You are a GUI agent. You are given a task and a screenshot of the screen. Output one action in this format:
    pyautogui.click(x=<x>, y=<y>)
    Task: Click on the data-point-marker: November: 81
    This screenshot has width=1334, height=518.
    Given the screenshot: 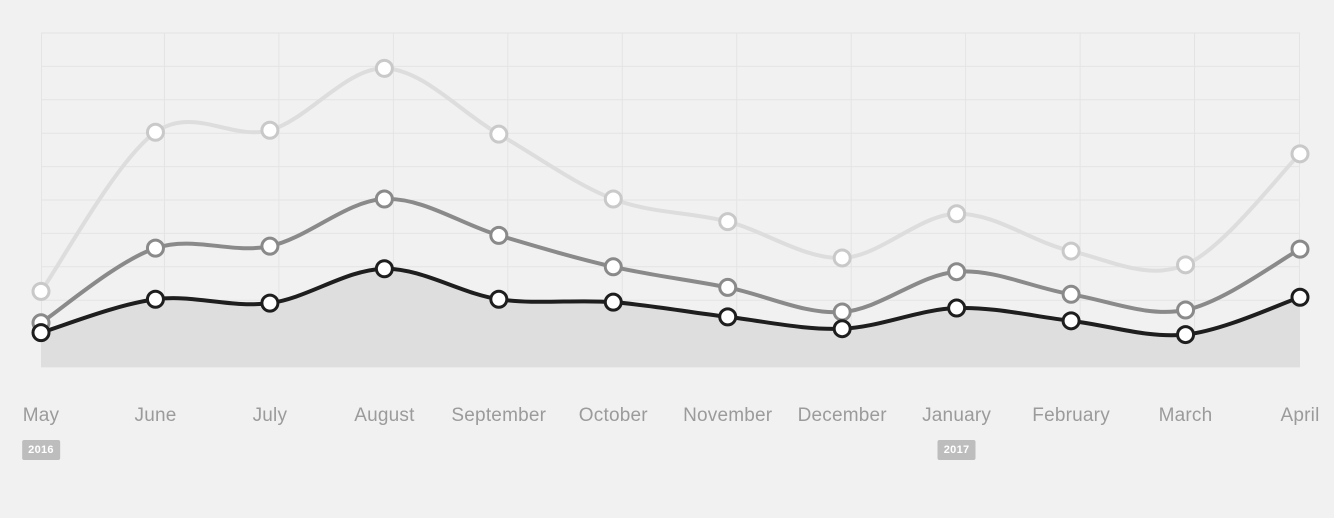 What is the action you would take?
    pyautogui.click(x=728, y=287)
    